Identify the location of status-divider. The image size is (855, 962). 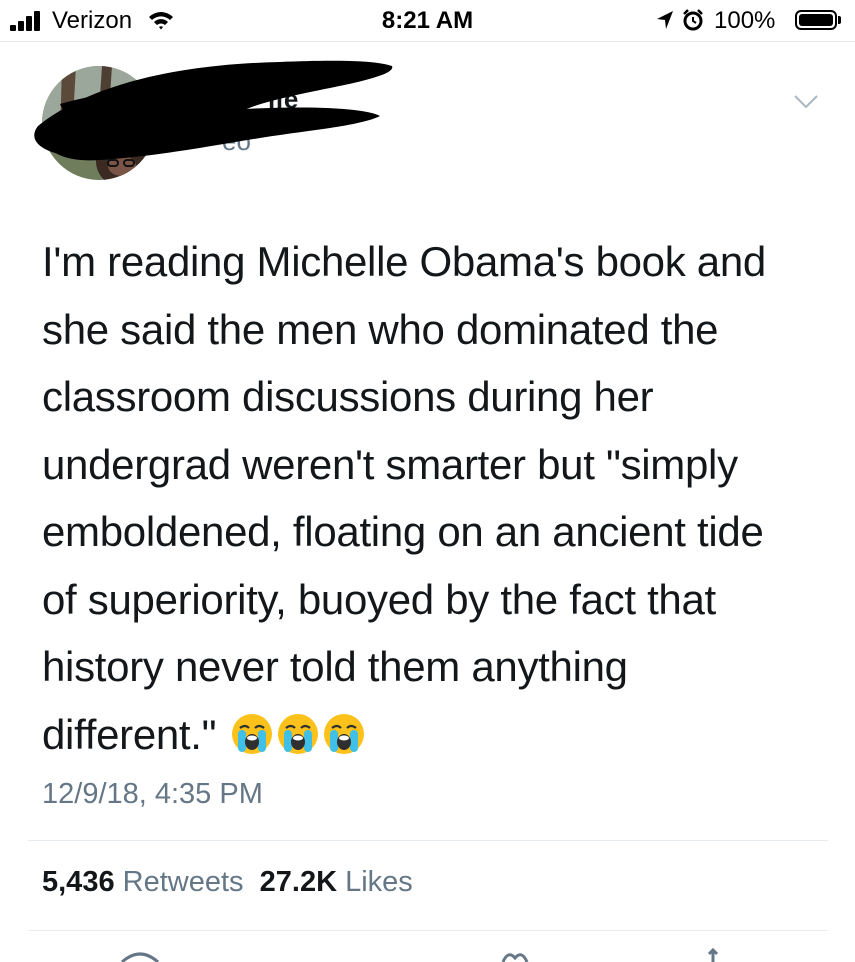
(427, 41).